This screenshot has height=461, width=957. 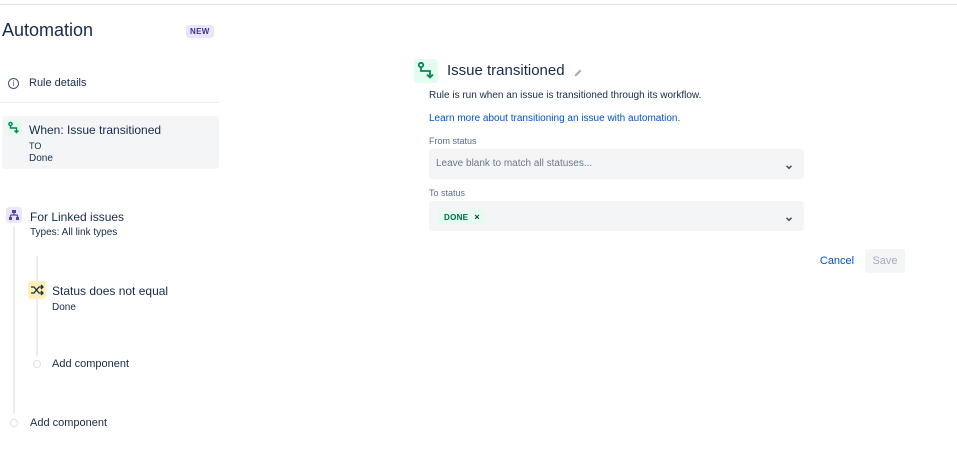 I want to click on add-component-inner-link: Add component, so click(x=90, y=364).